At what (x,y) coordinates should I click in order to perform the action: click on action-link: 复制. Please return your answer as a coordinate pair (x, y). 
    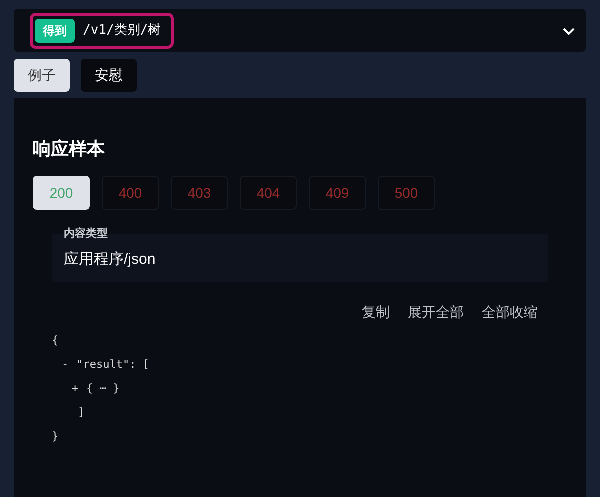
    Looking at the image, I should click on (376, 312).